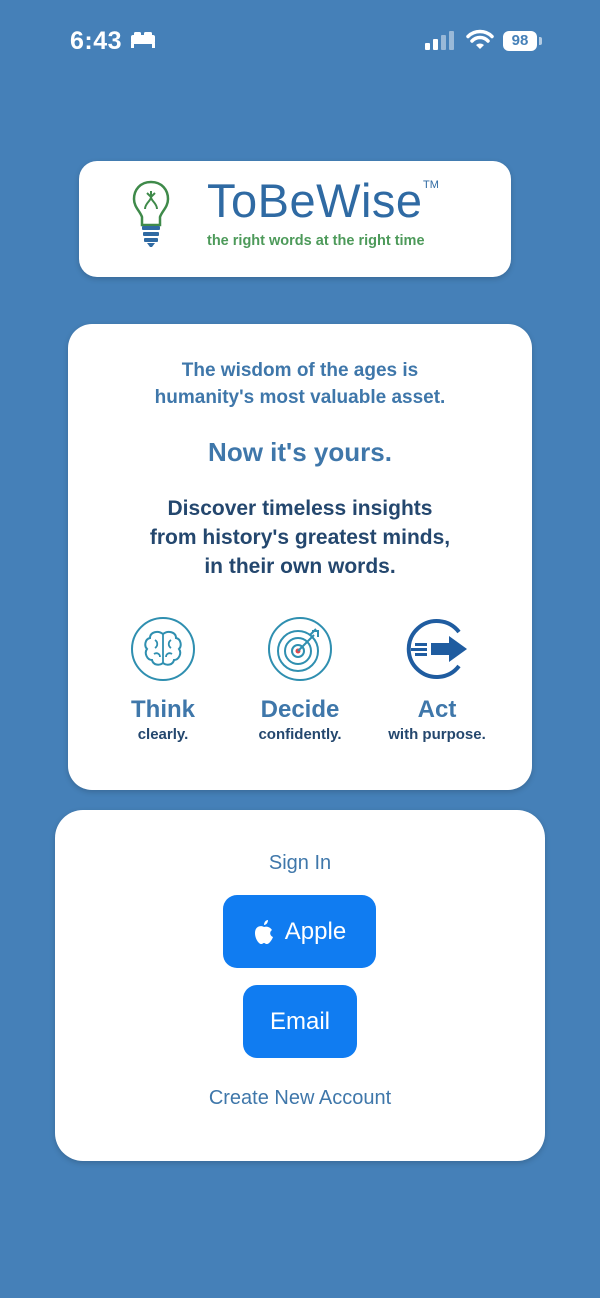  Describe the element at coordinates (300, 452) in the screenshot. I see `headline: Now it's yours.` at that location.